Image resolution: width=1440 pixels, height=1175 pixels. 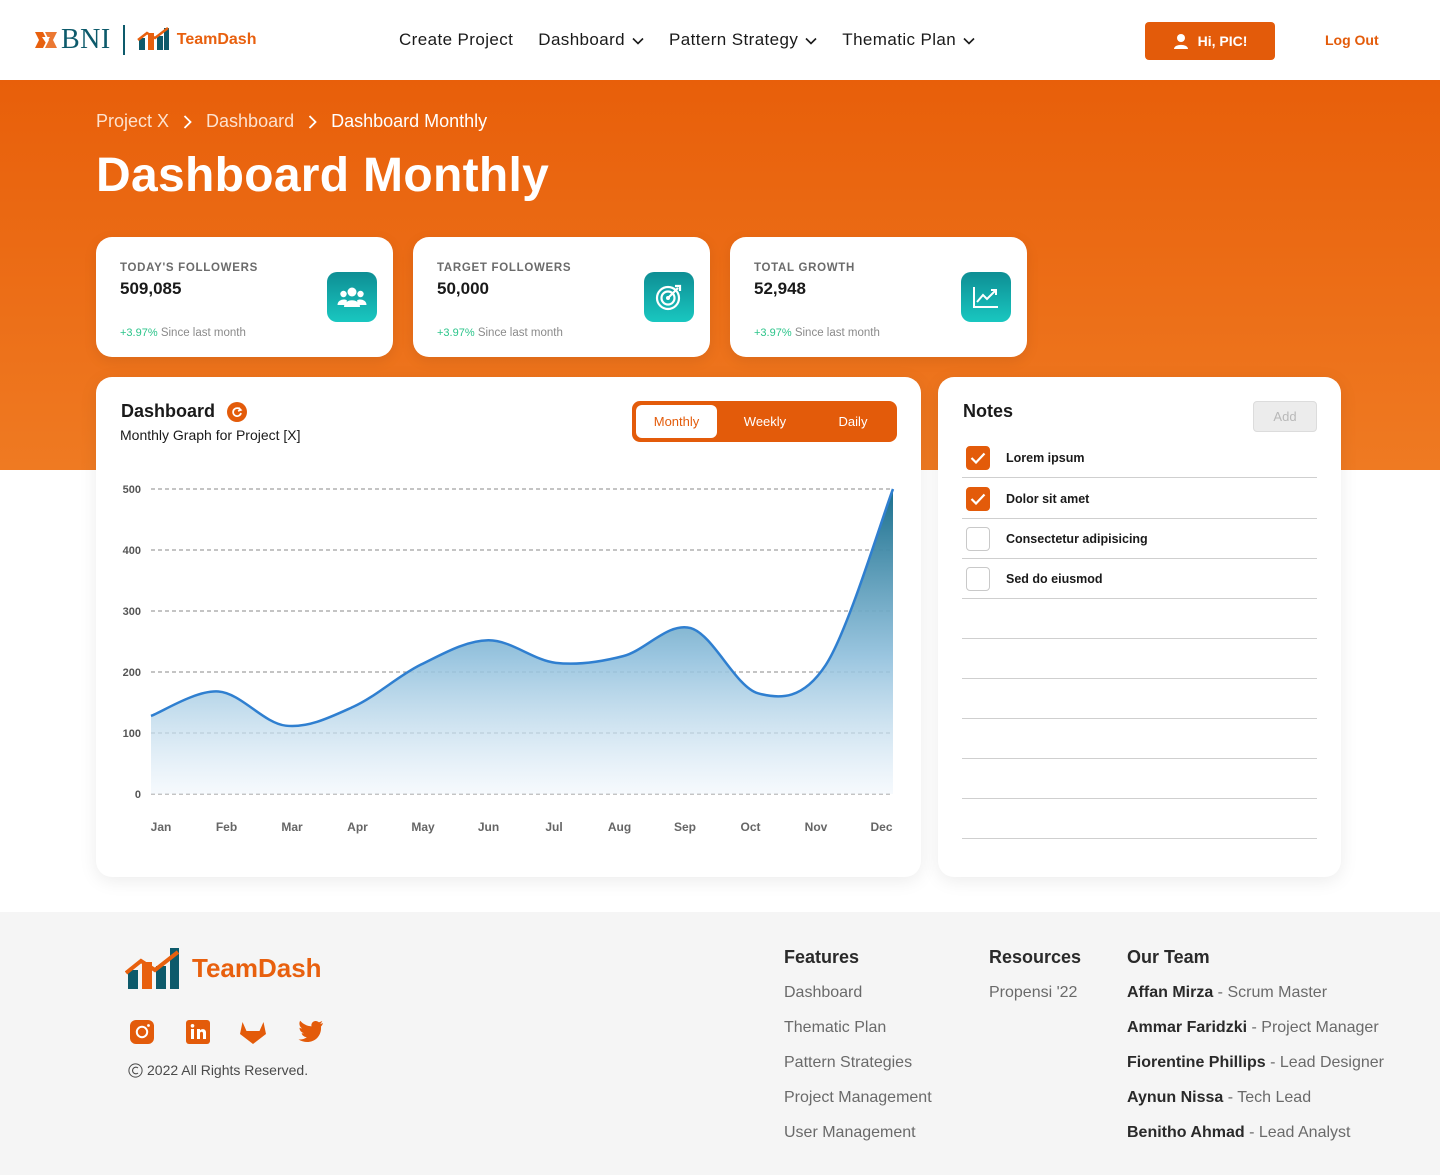 I want to click on note-text: Lorem ipsum, so click(x=1045, y=457).